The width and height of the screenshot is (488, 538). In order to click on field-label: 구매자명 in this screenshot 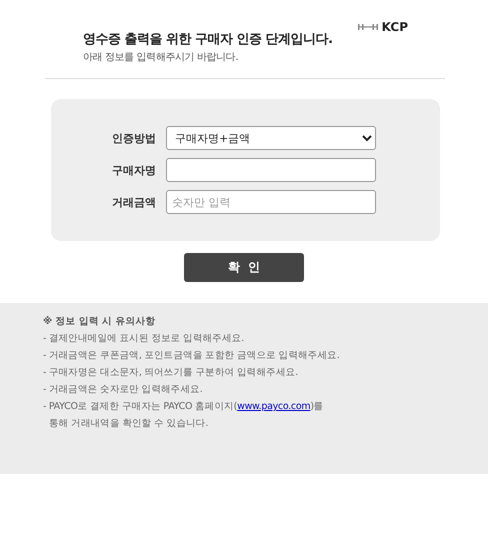, I will do `click(133, 170)`.